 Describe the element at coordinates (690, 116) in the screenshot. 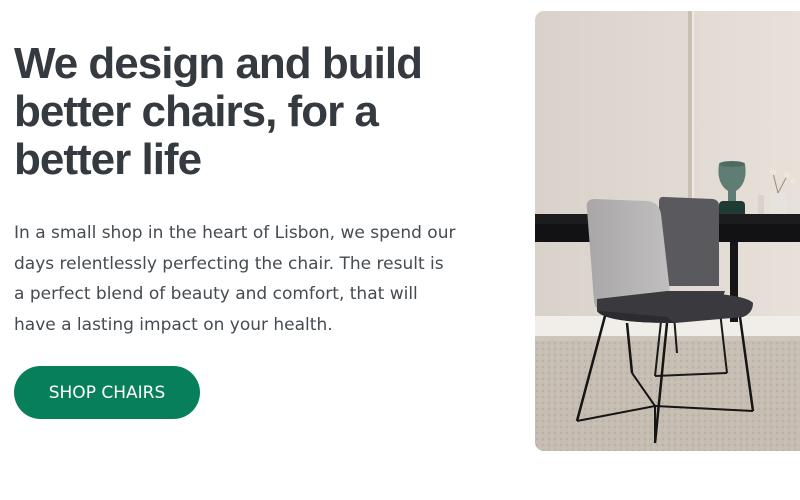

I see `wall-panel-line` at that location.